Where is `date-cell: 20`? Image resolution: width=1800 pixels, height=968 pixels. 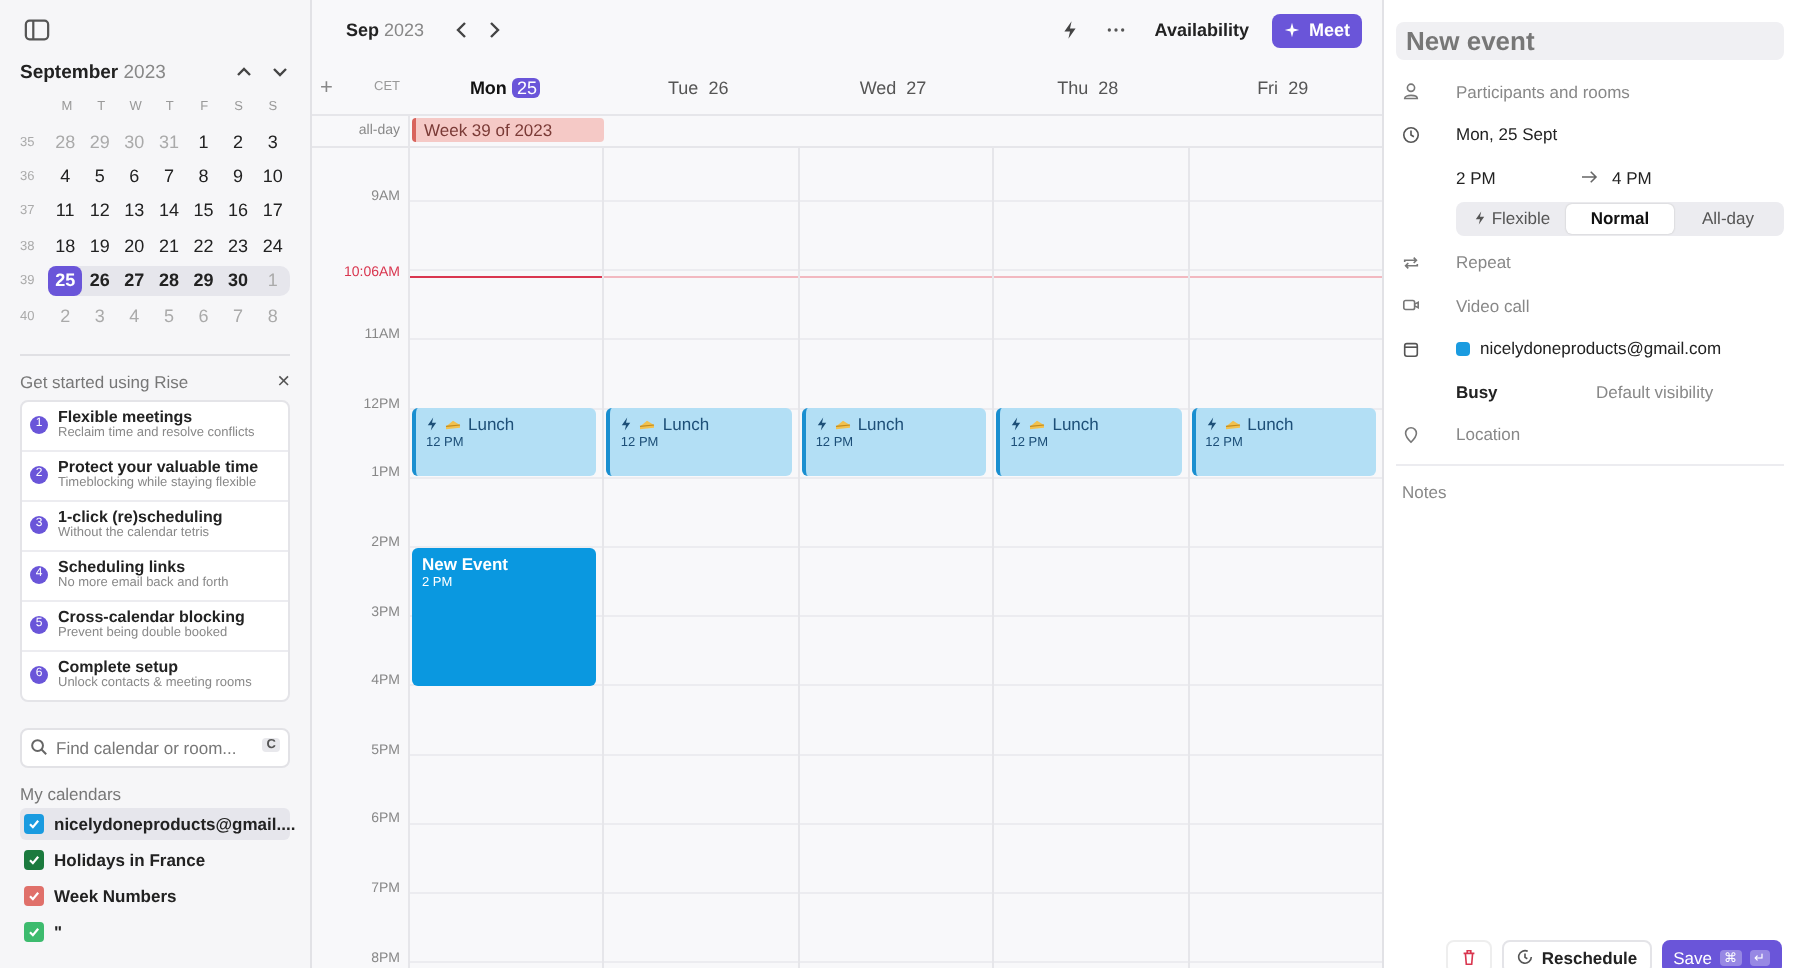 date-cell: 20 is located at coordinates (134, 246).